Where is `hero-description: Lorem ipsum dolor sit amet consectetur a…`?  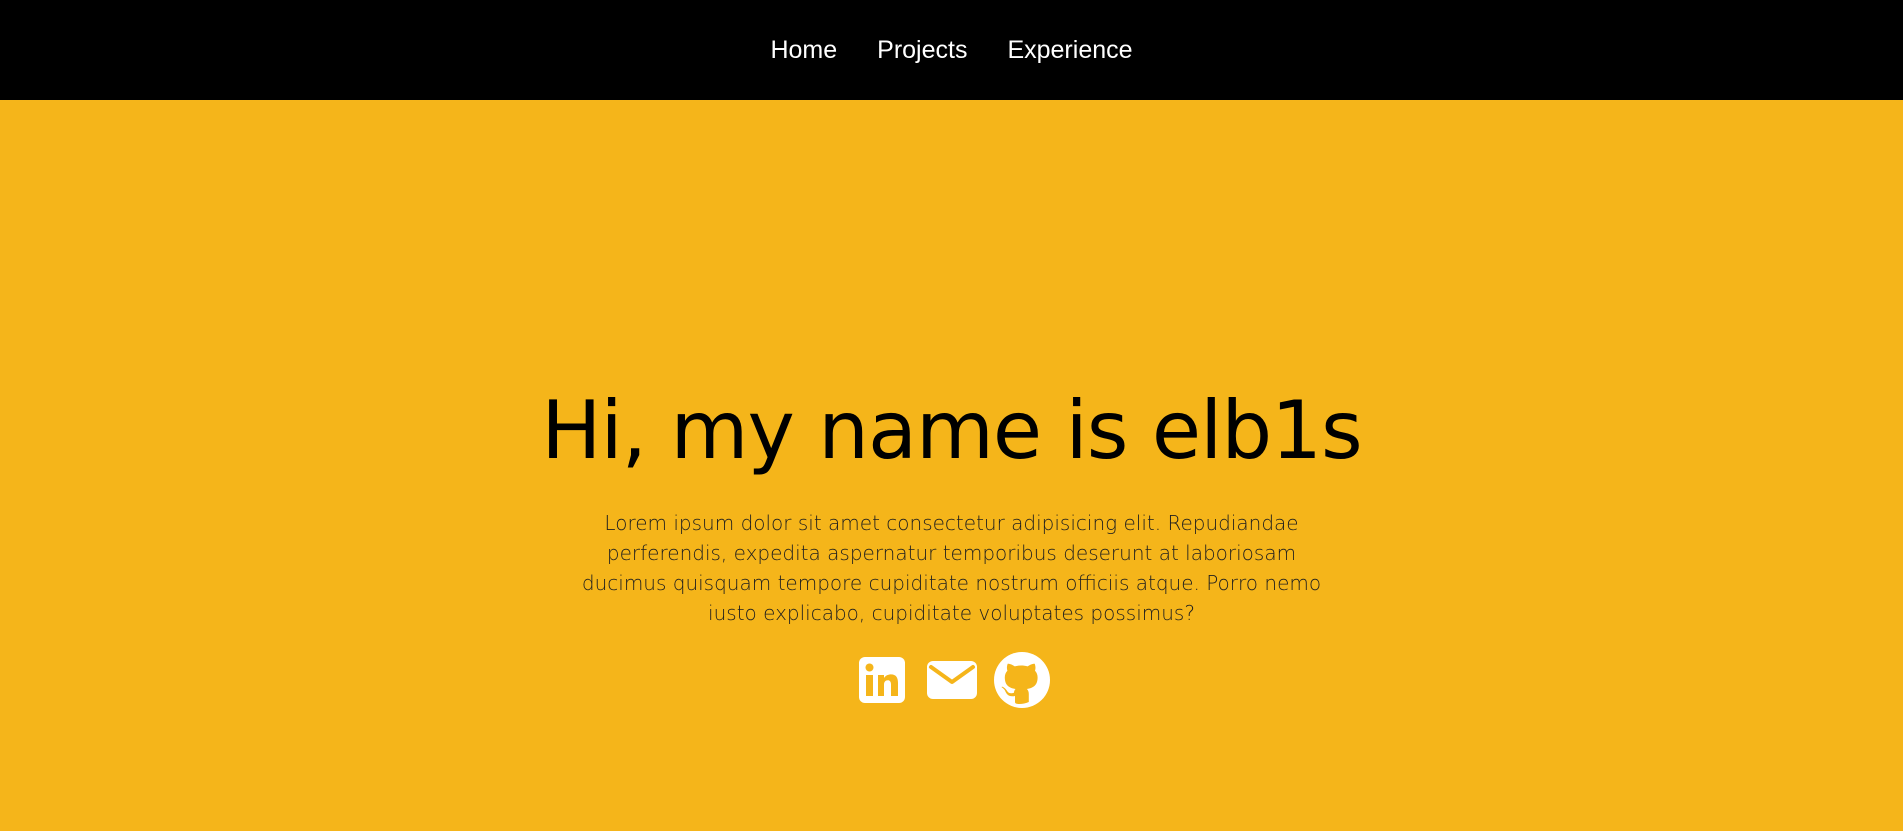
hero-description: Lorem ipsum dolor sit amet consectetur a… is located at coordinates (951, 568).